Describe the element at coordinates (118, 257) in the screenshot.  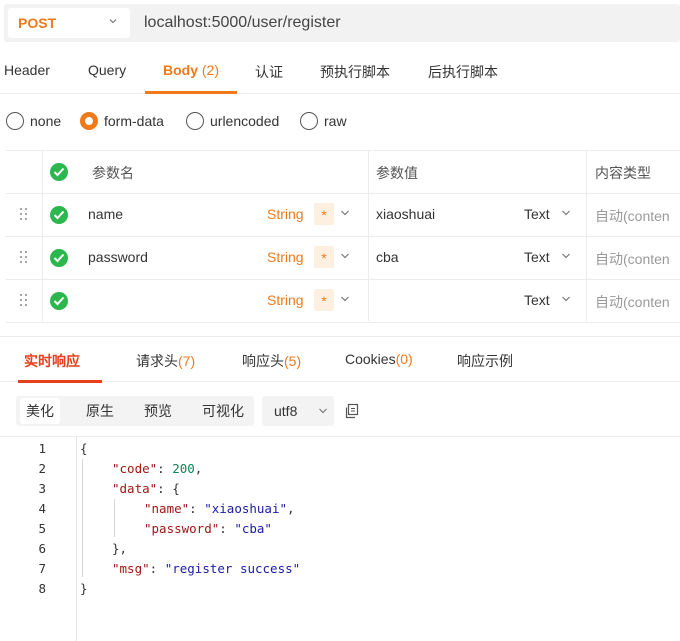
I see `param-name-input: password` at that location.